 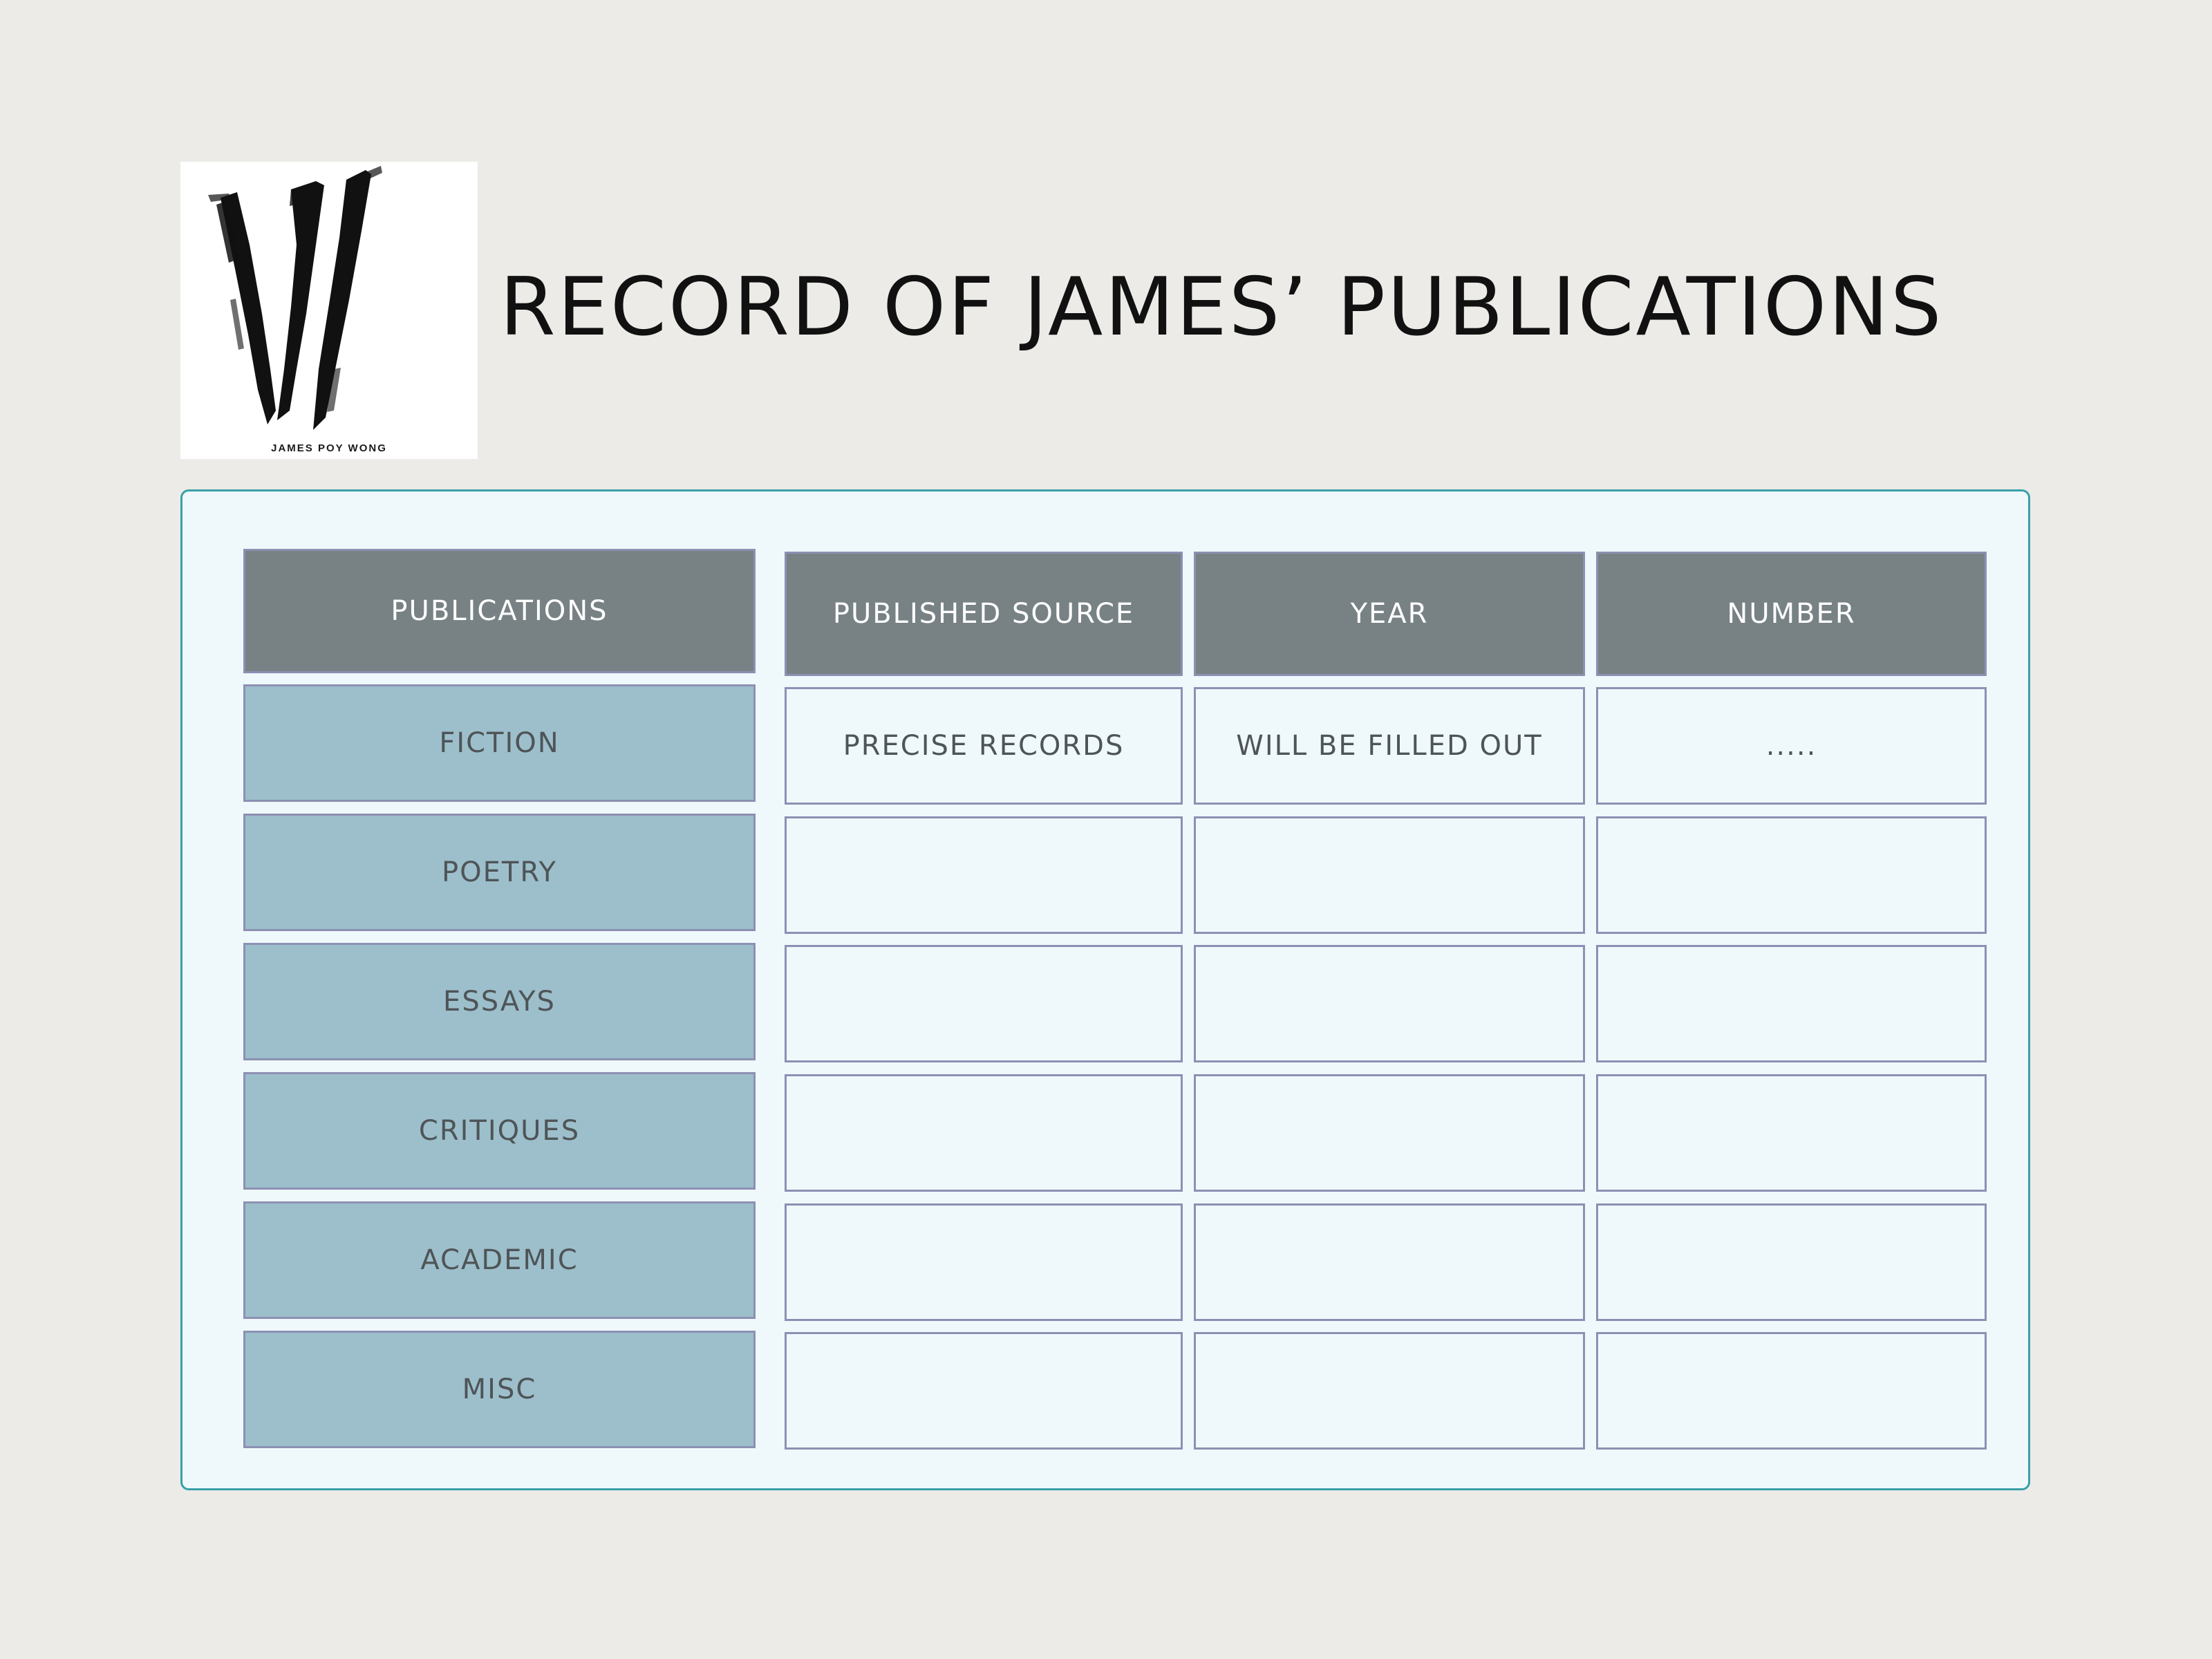 What do you see at coordinates (984, 614) in the screenshot?
I see `header-published-source: PUBLISHED SOURCE` at bounding box center [984, 614].